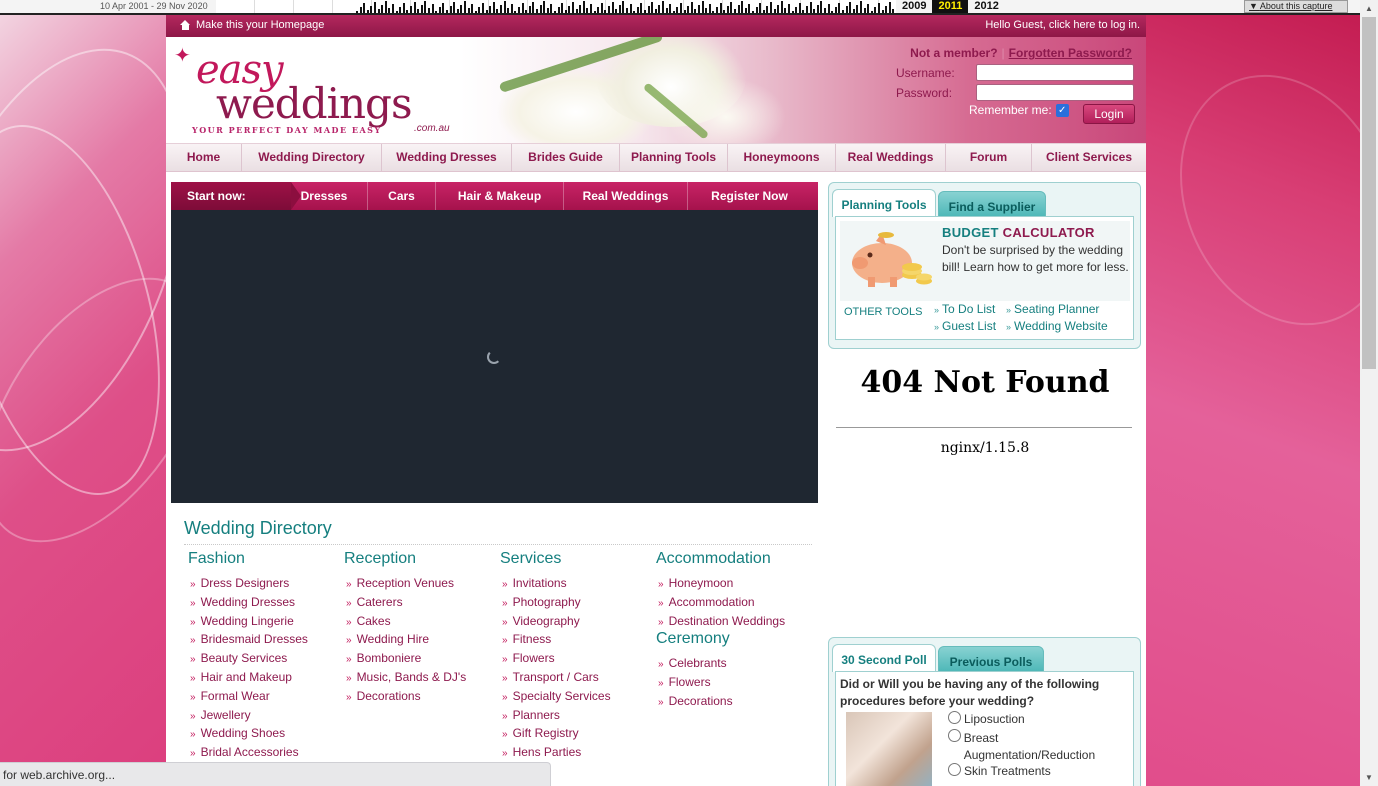  Describe the element at coordinates (419, 677) in the screenshot. I see `directory-link: » Music, Bands & DJ's` at that location.